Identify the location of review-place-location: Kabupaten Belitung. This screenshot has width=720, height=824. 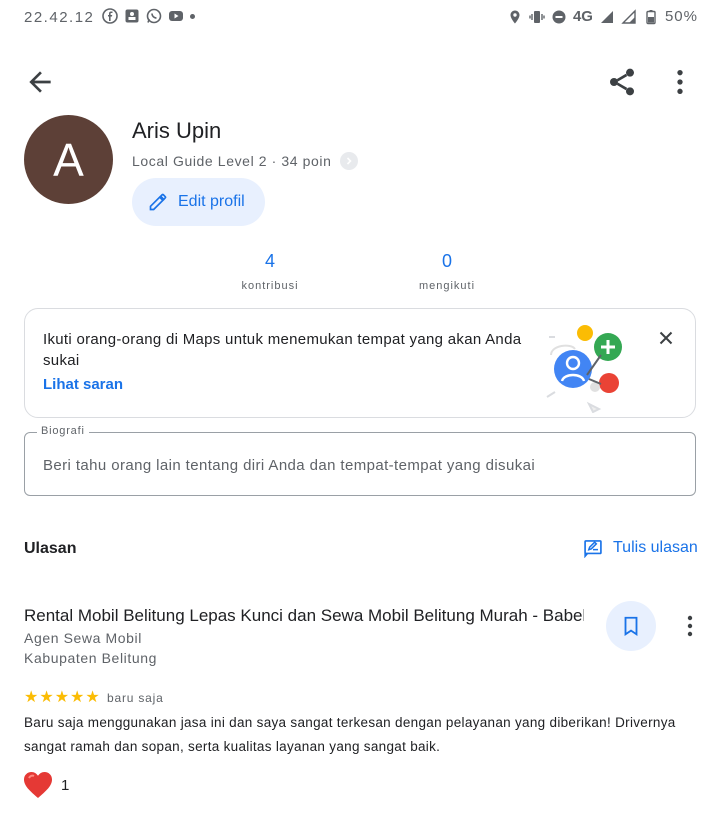
(91, 658).